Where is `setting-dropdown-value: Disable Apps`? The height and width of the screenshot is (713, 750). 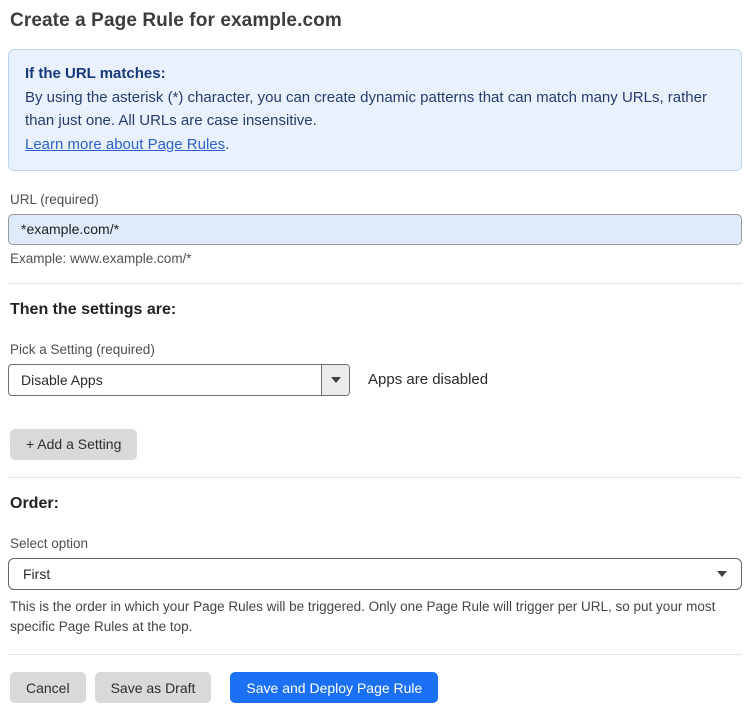
setting-dropdown-value: Disable Apps is located at coordinates (62, 379).